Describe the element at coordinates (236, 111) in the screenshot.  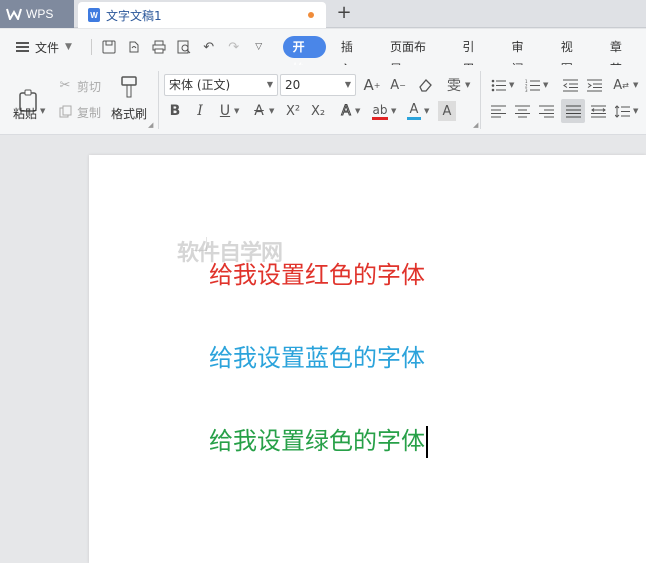
I see `underline-dropdown-icon: ▼` at that location.